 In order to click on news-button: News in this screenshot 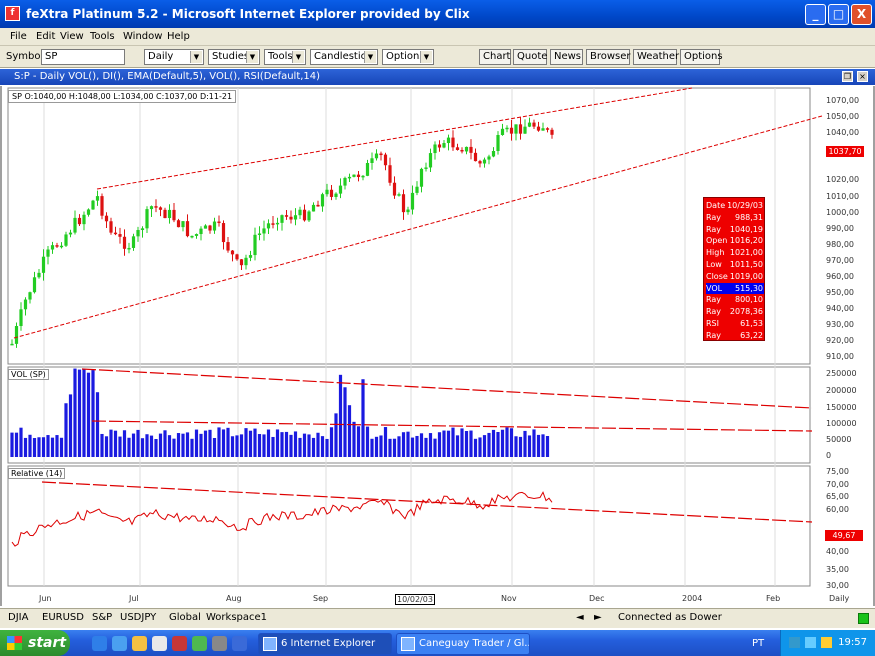, I will do `click(566, 57)`.